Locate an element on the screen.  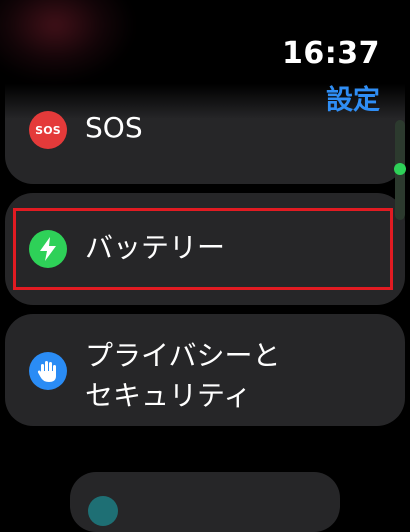
sos-icon-text: SOS is located at coordinates (48, 130).